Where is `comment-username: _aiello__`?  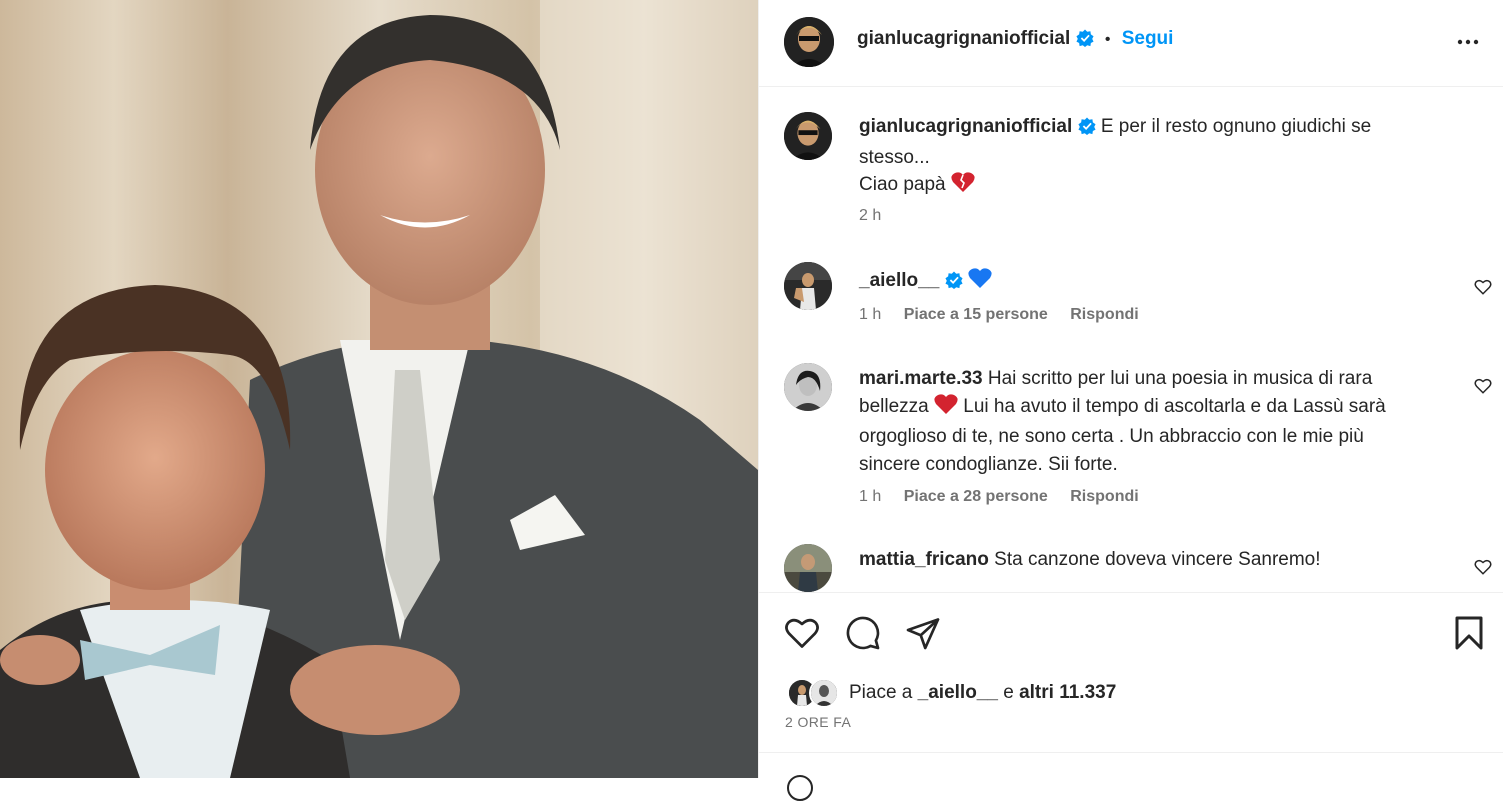
comment-username: _aiello__ is located at coordinates (899, 280).